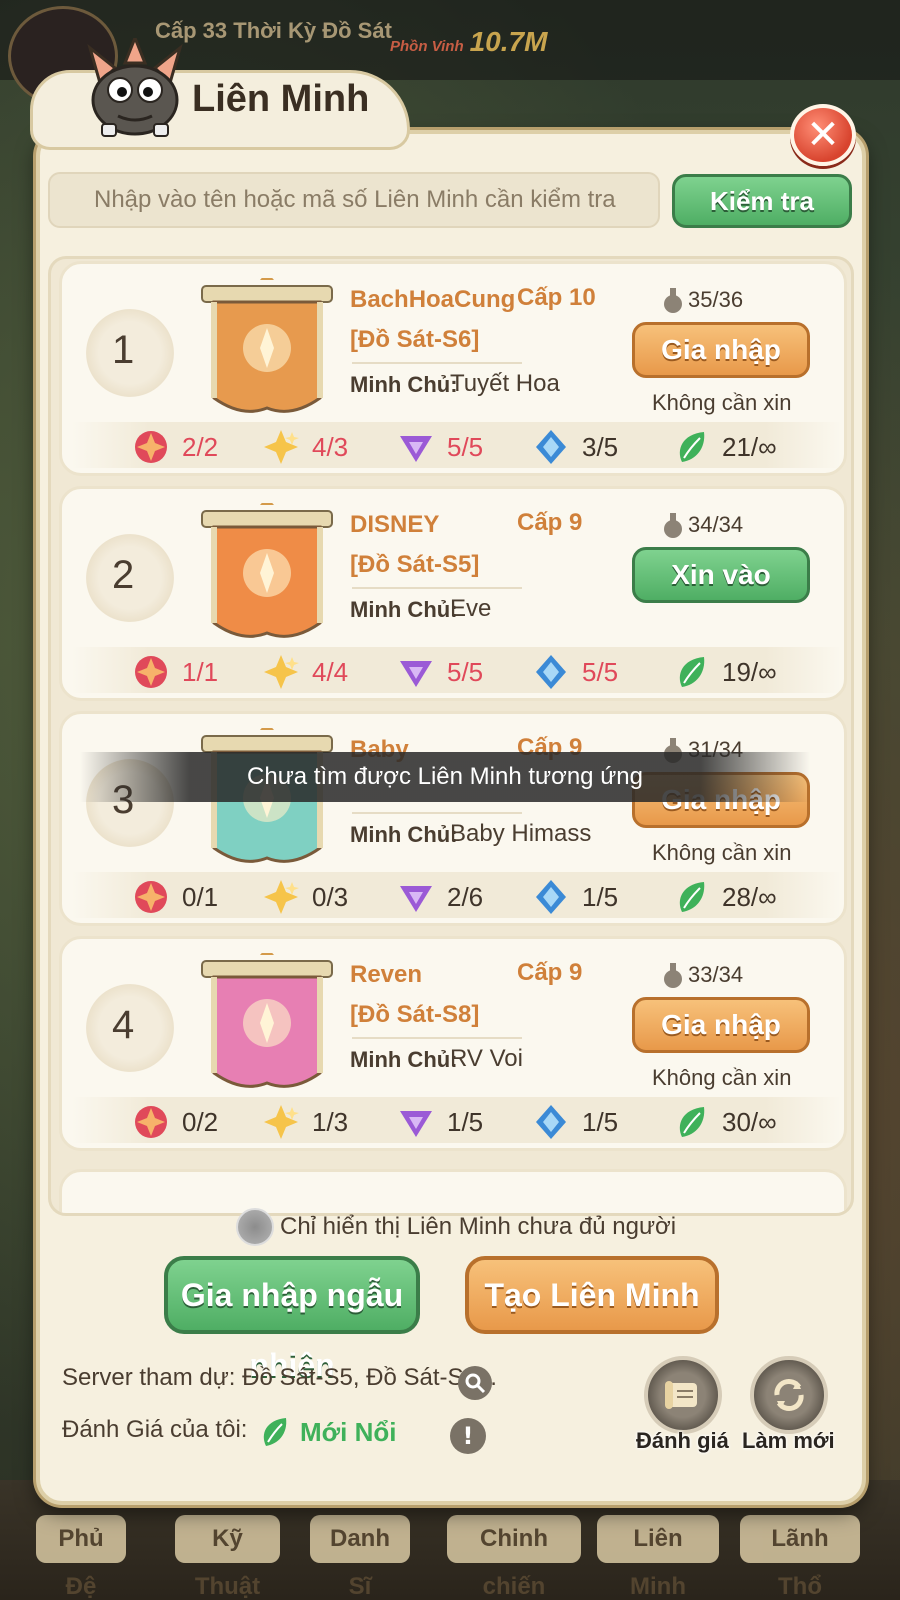  I want to click on random-join-button: Gia nhập ngẫu nhiên, so click(292, 1319).